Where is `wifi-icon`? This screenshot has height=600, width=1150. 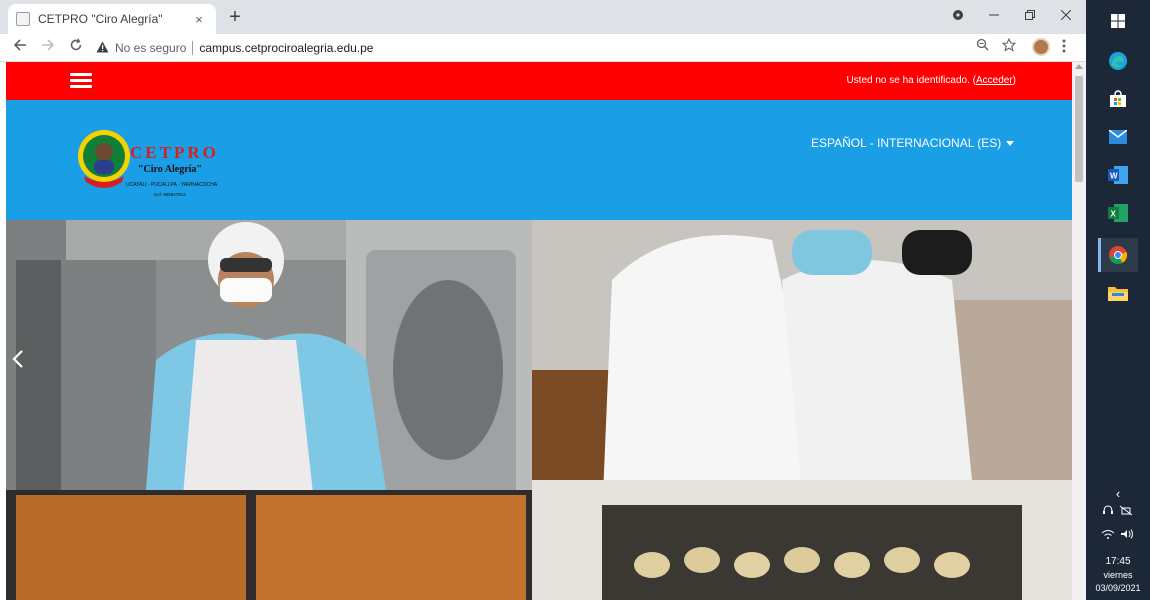 wifi-icon is located at coordinates (1108, 534).